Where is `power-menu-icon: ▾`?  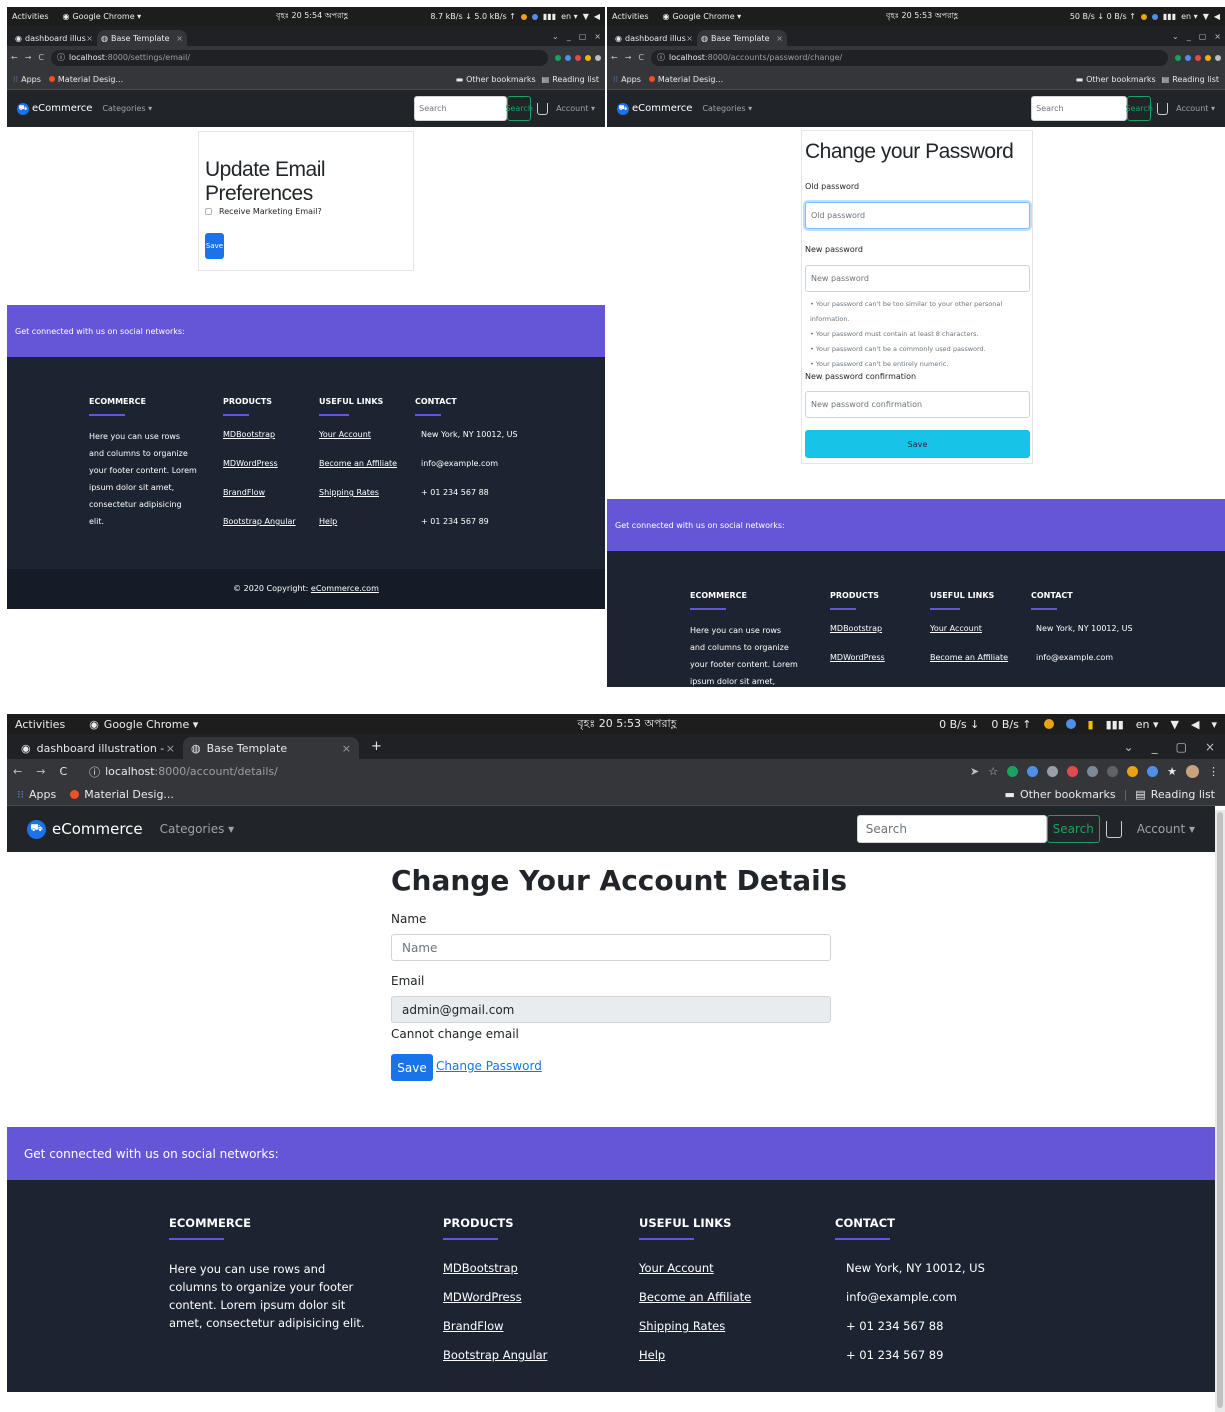 power-menu-icon: ▾ is located at coordinates (1214, 724).